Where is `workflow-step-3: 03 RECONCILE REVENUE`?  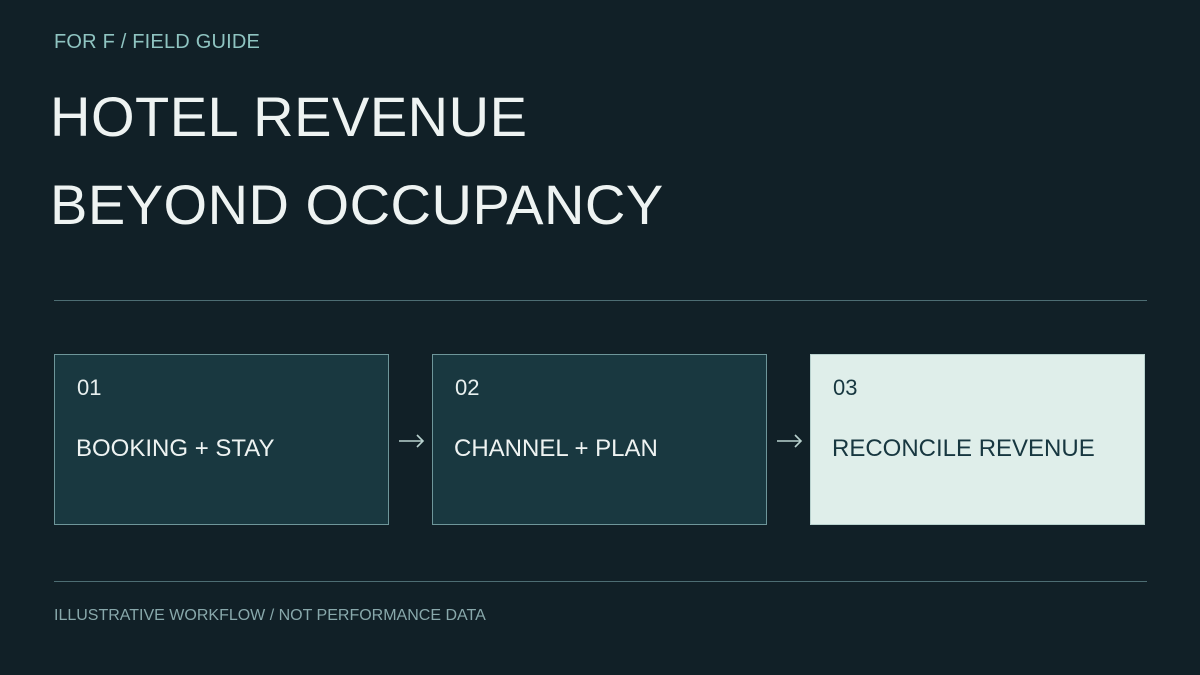
workflow-step-3: 03 RECONCILE REVENUE is located at coordinates (977, 439).